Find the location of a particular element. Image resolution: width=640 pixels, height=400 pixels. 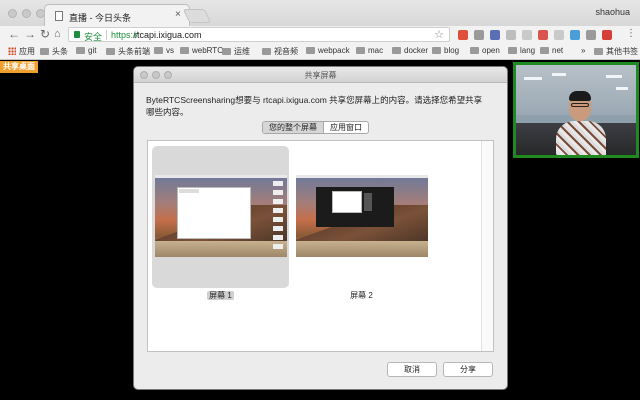

bookmark-item: docker is located at coordinates (410, 52).